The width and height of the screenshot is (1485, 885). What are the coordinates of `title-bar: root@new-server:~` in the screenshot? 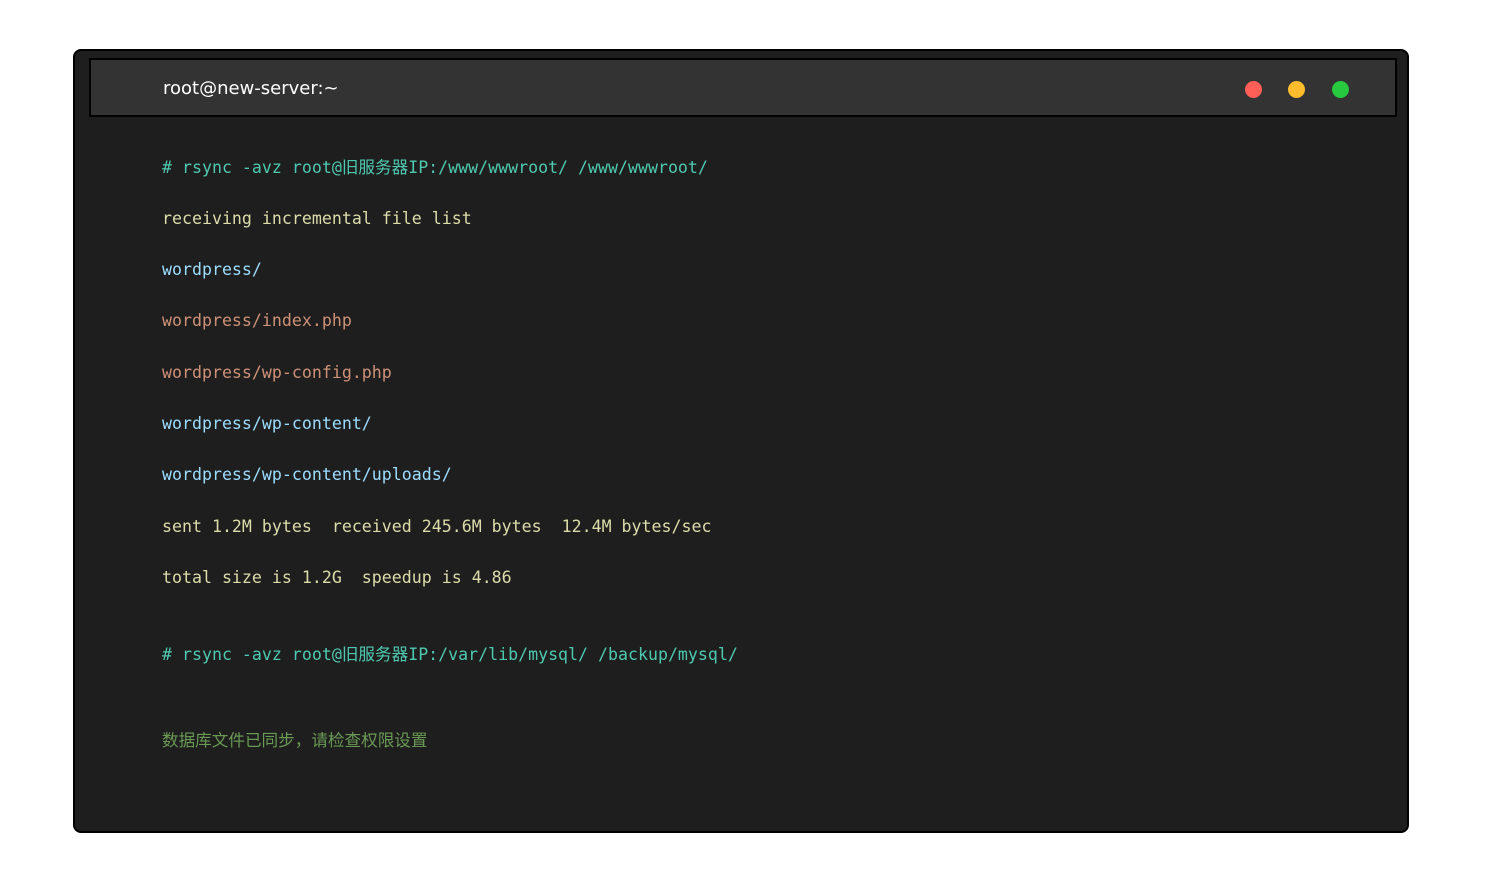 It's located at (743, 87).